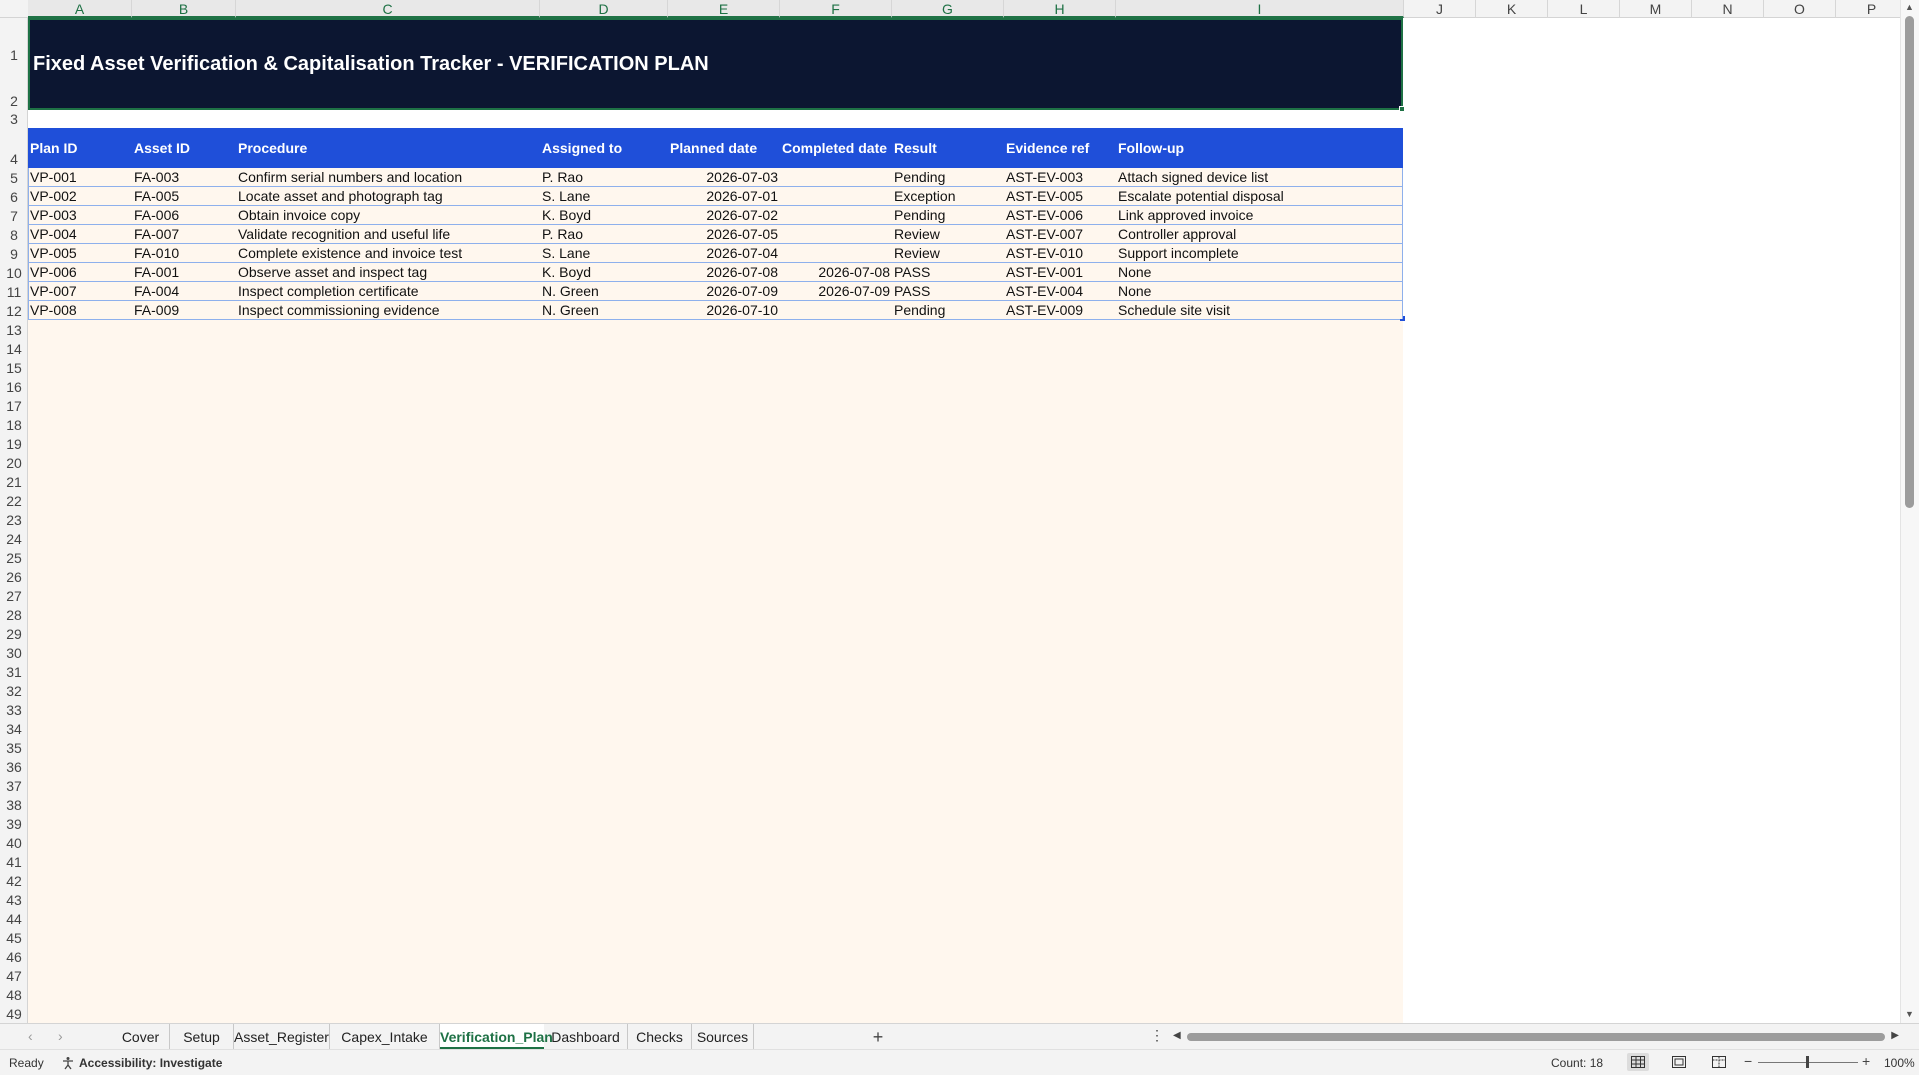  What do you see at coordinates (948, 234) in the screenshot?
I see `table-cell: Review` at bounding box center [948, 234].